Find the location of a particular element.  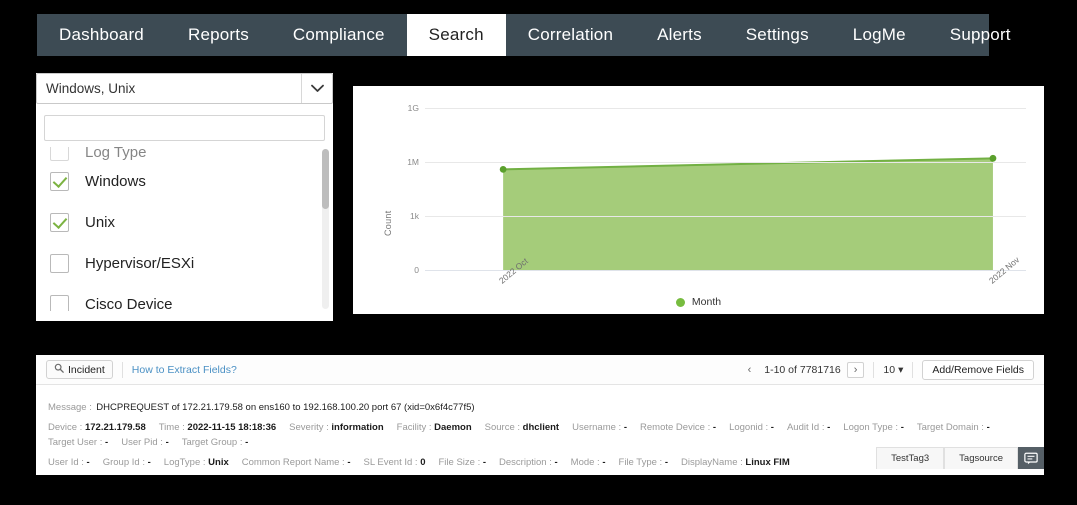

nav-item-support: Support is located at coordinates (980, 35).